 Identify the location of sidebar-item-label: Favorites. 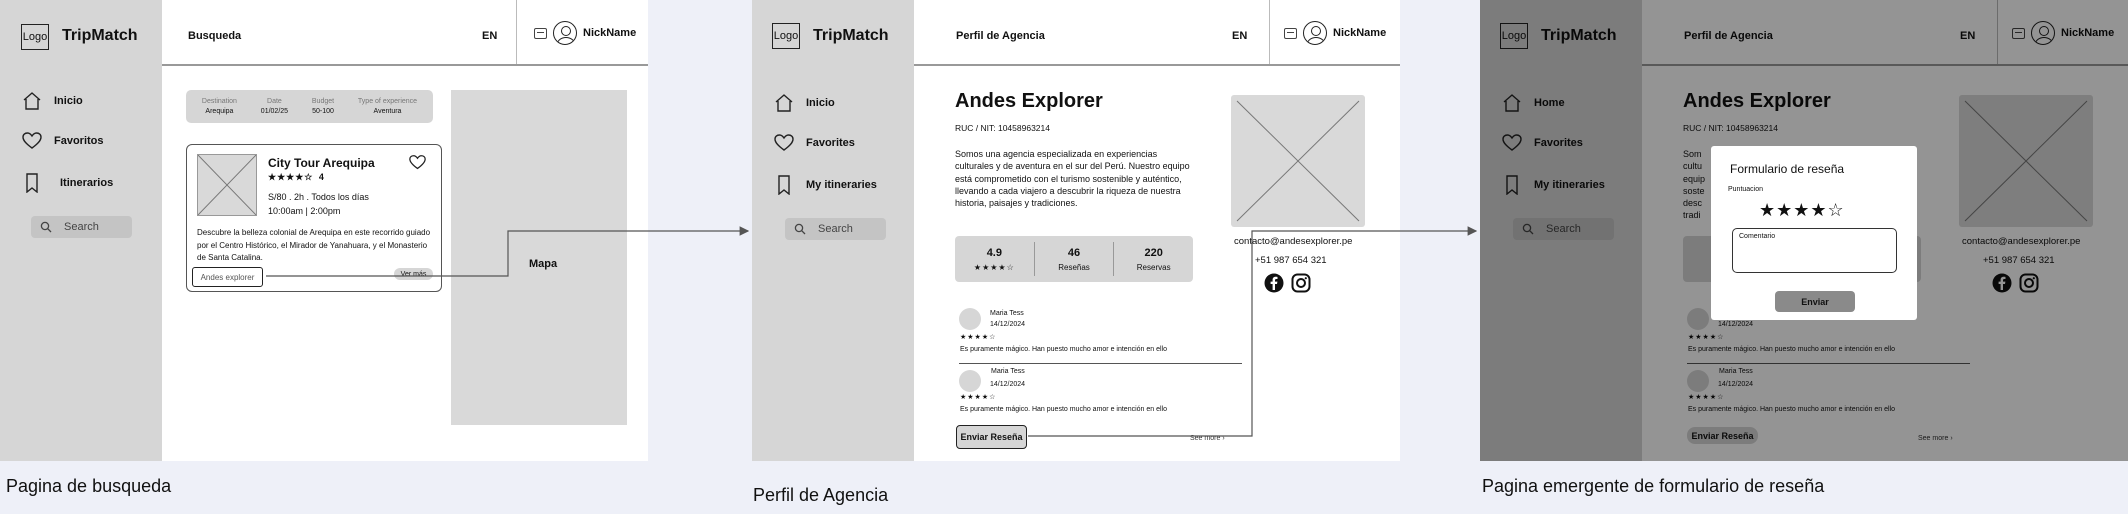
(830, 143).